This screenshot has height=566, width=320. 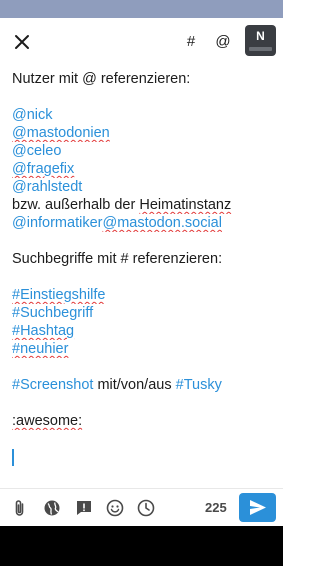 I want to click on hashtag-button: #, so click(x=191, y=42).